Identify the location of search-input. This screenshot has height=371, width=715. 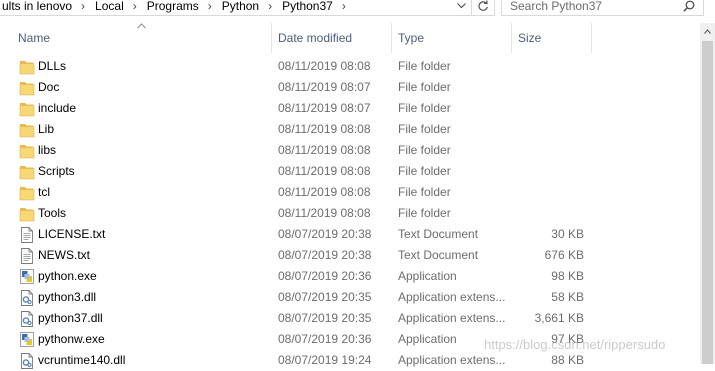
(587, 7).